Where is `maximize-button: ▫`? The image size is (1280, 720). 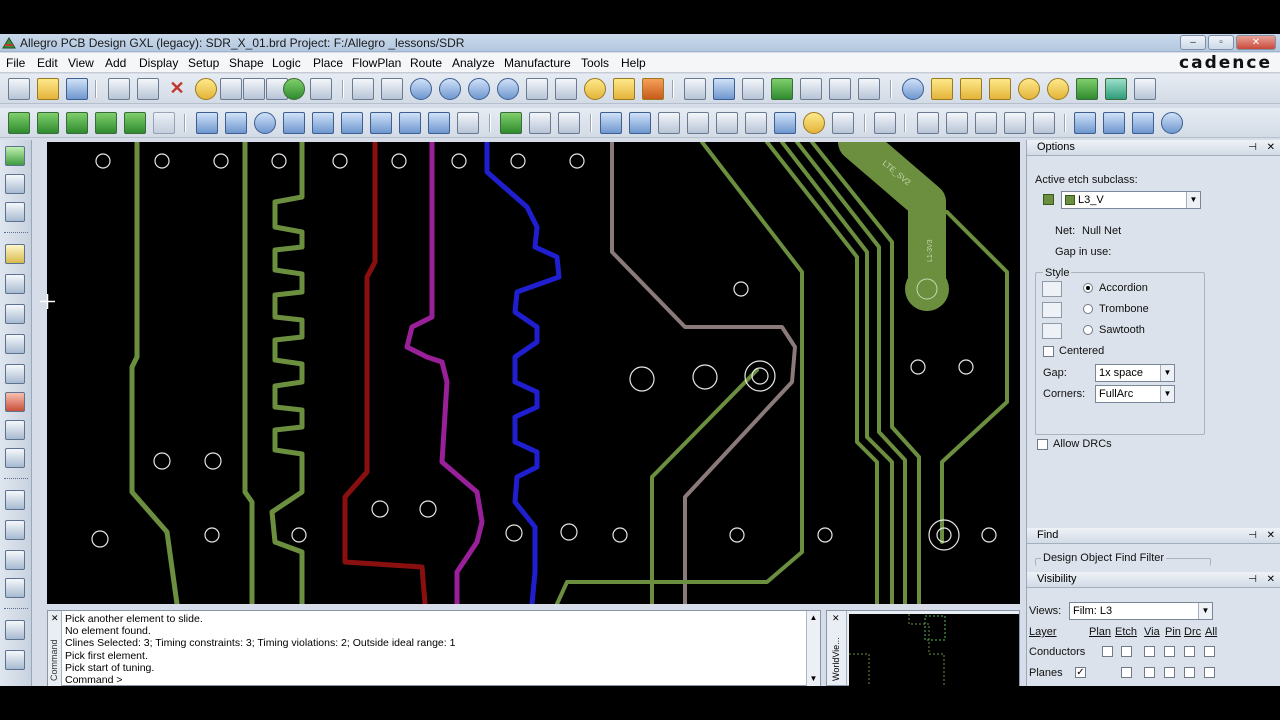 maximize-button: ▫ is located at coordinates (1221, 42).